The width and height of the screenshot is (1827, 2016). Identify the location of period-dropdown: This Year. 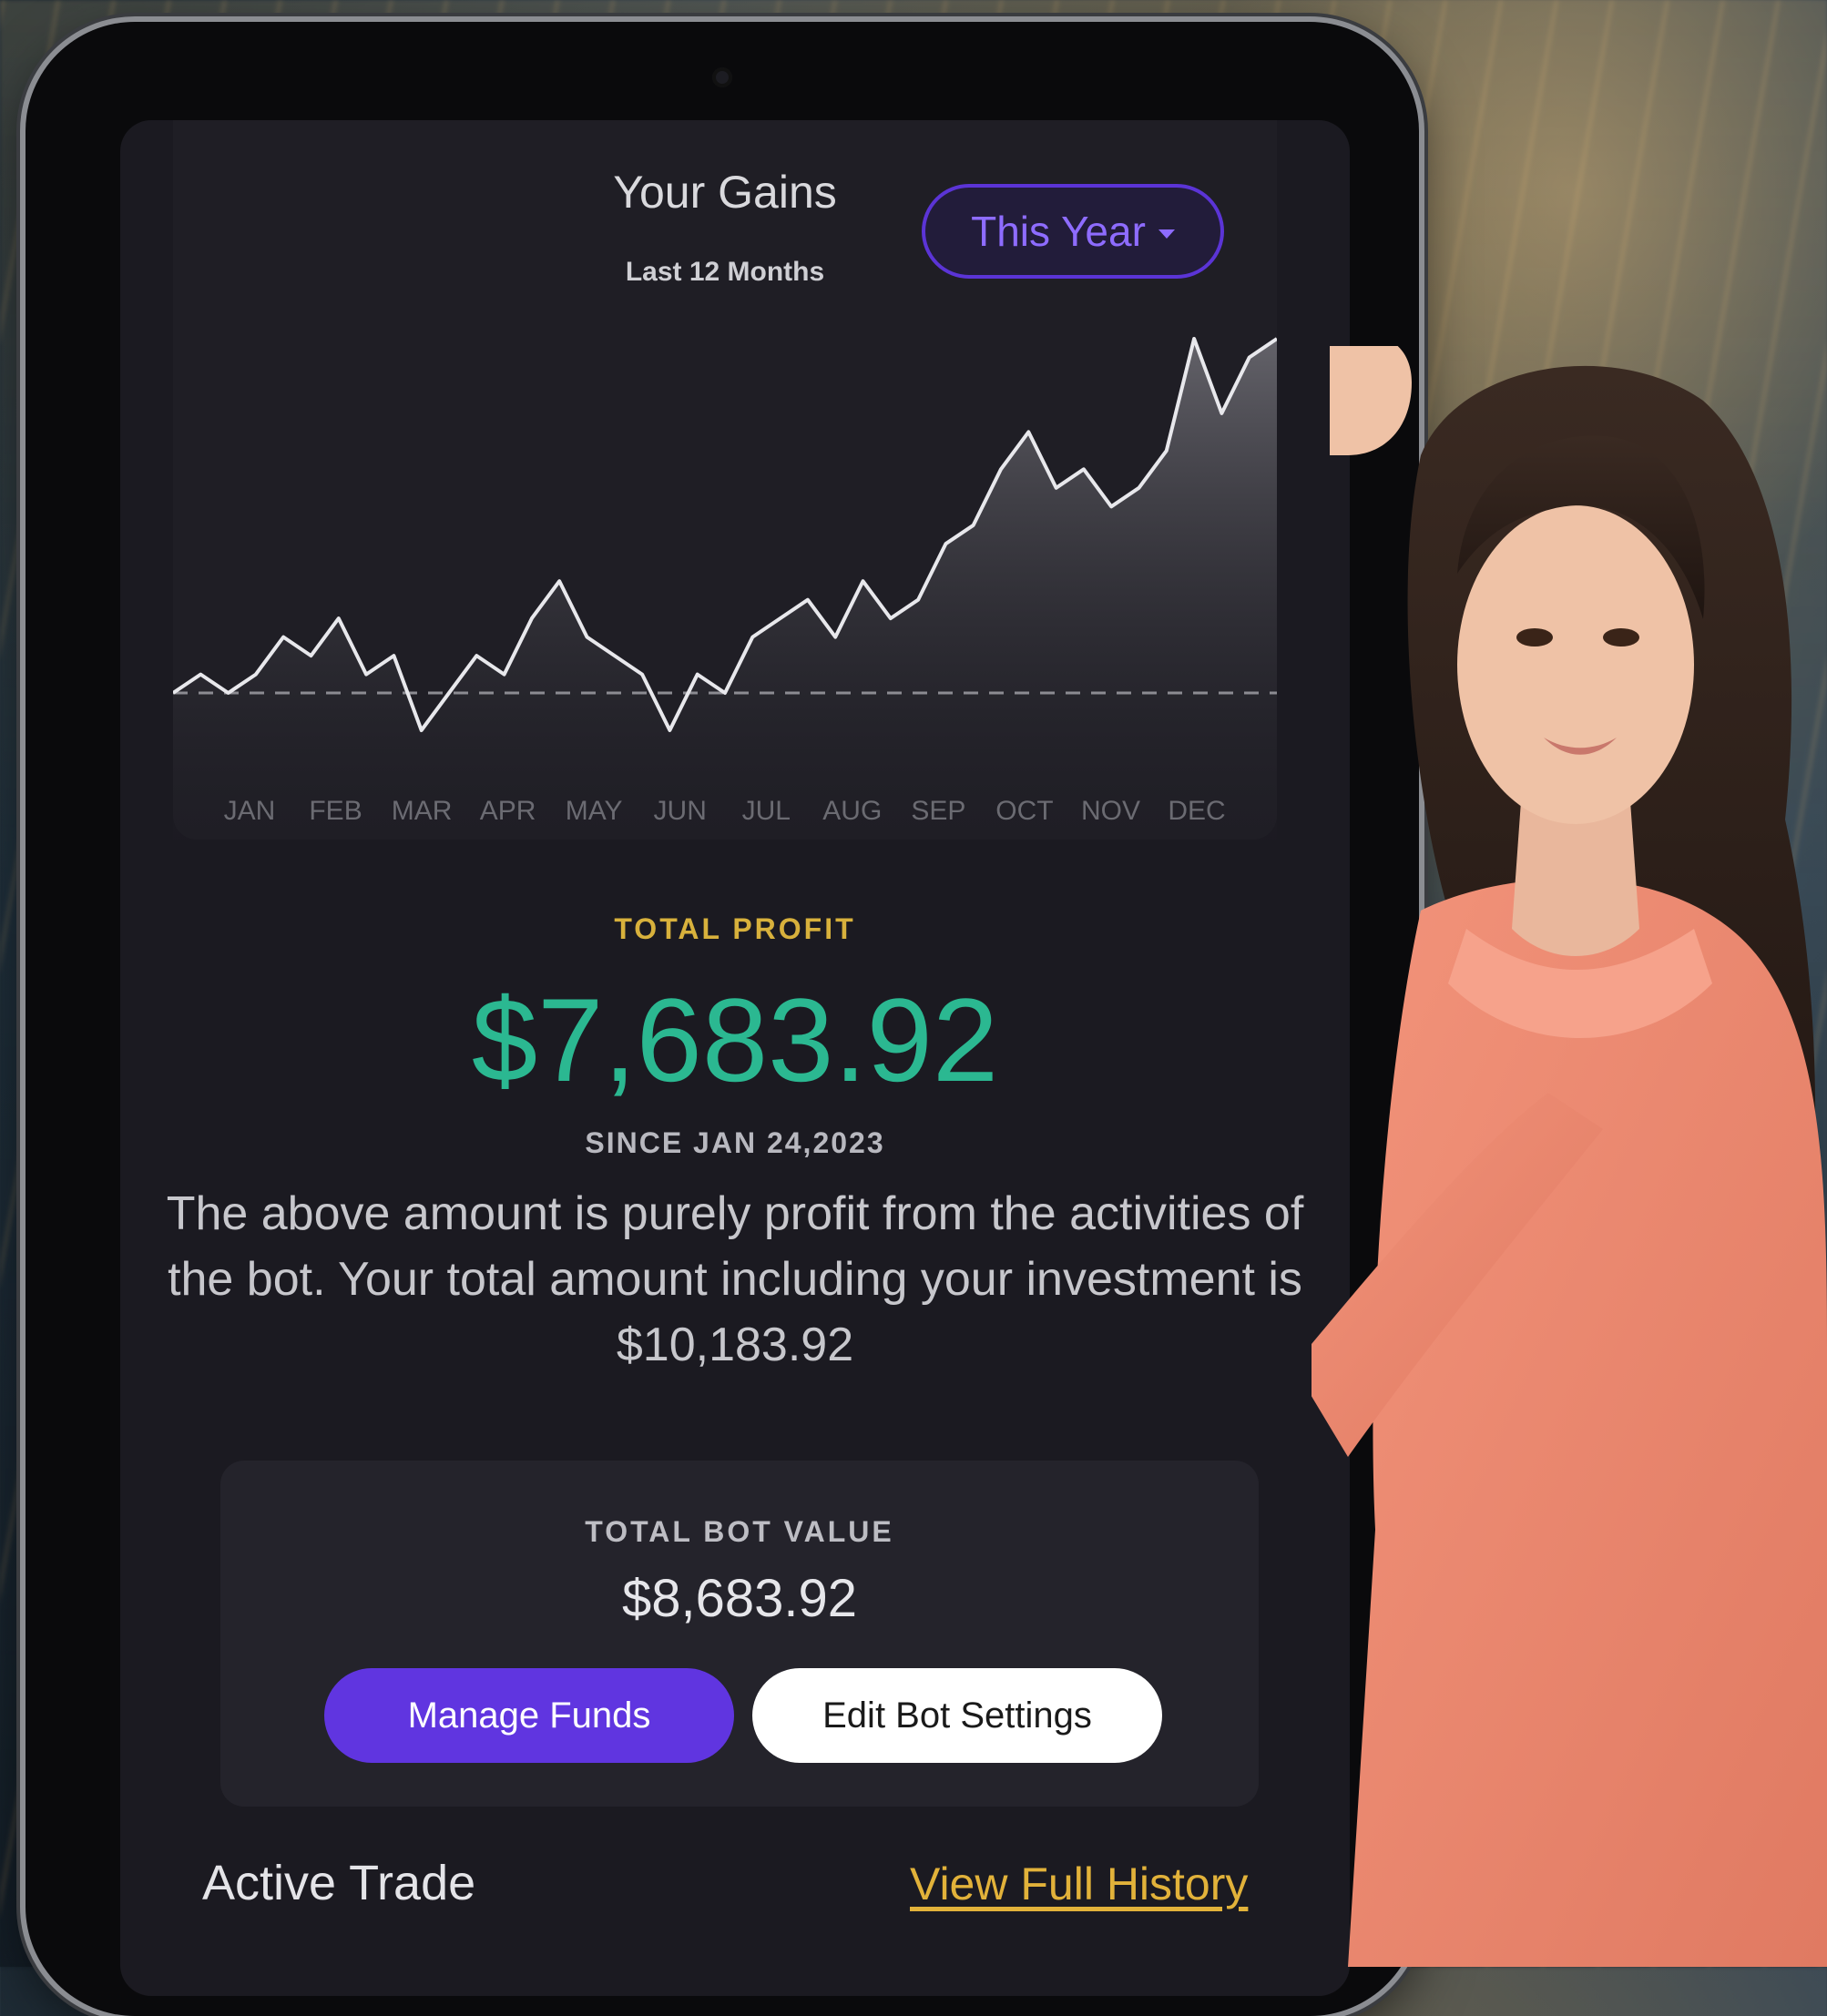
(1073, 231).